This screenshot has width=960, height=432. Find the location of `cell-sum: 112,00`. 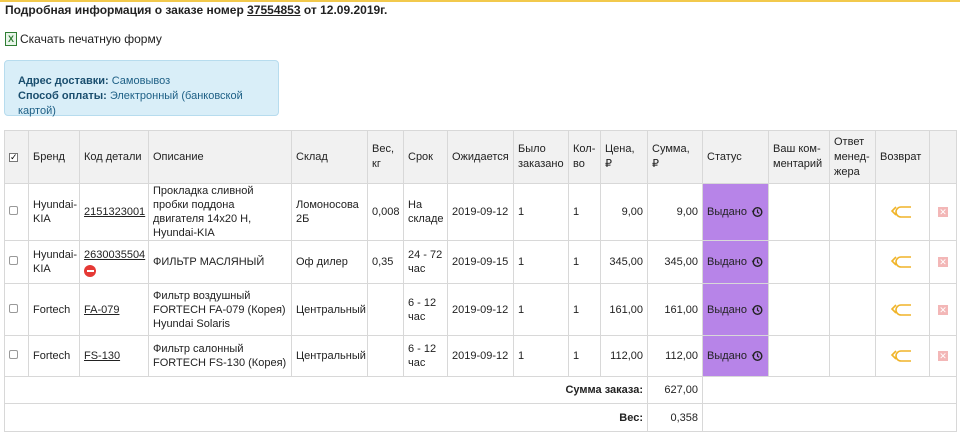

cell-sum: 112,00 is located at coordinates (675, 356).